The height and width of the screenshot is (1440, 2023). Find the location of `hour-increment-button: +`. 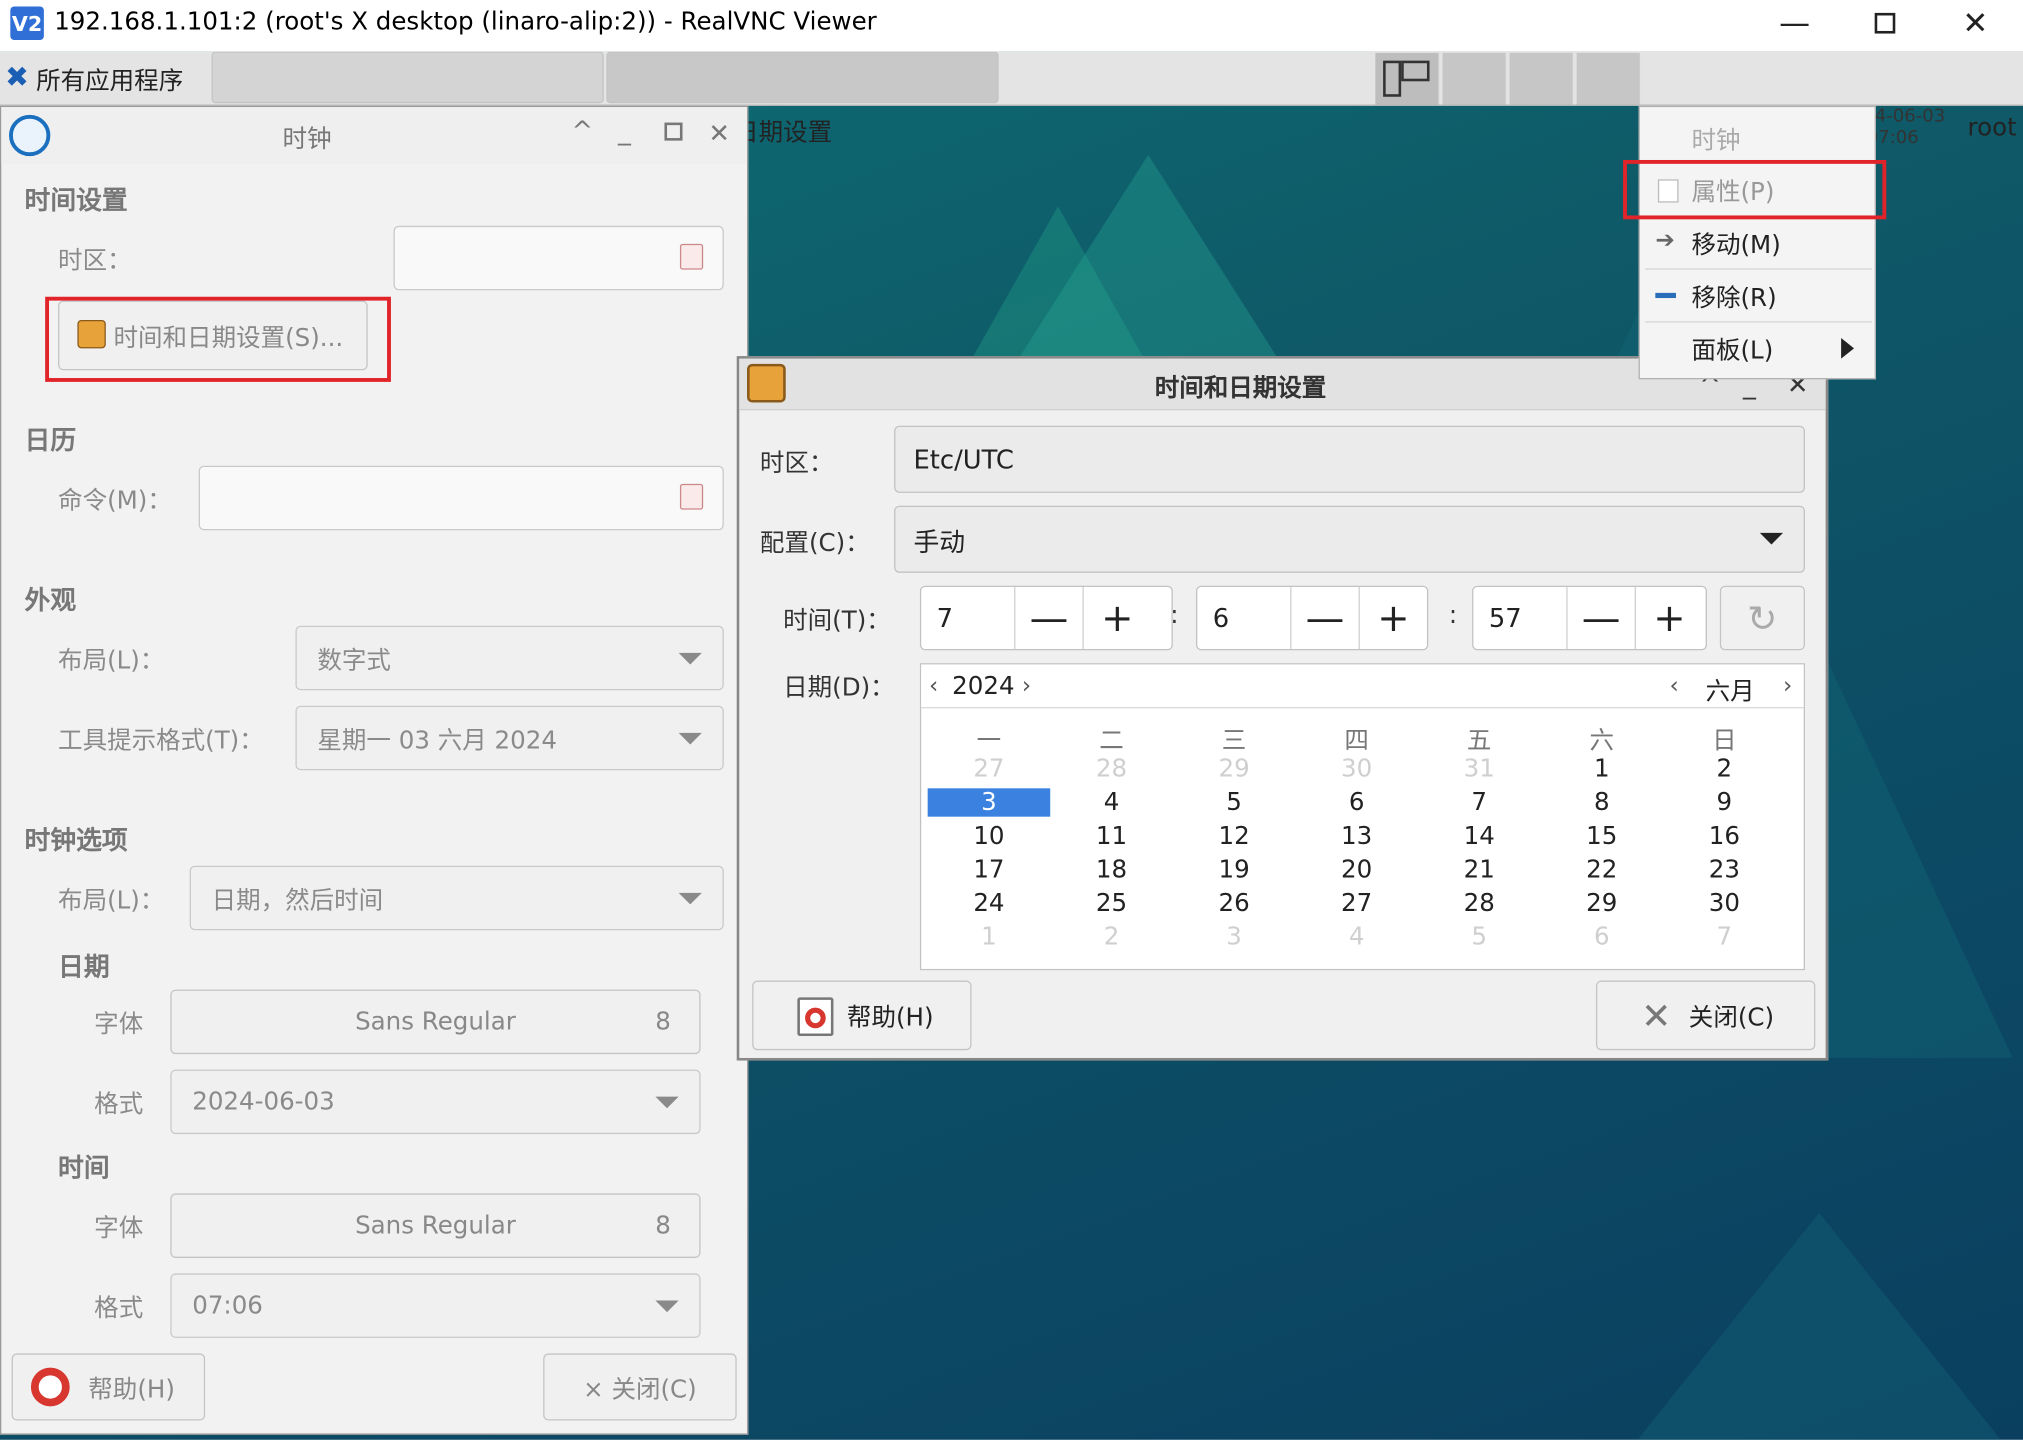

hour-increment-button: + is located at coordinates (1116, 618).